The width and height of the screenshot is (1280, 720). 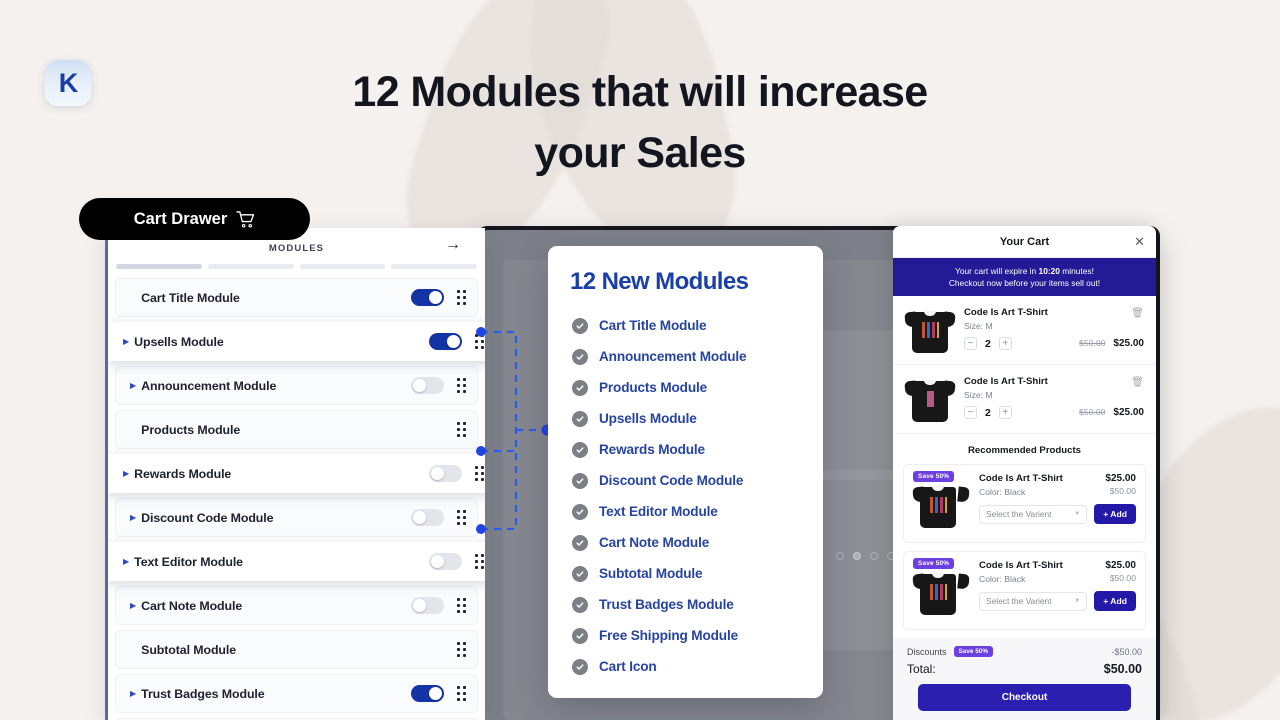 What do you see at coordinates (296, 341) in the screenshot?
I see `module-row: ▶ Upsells Module` at bounding box center [296, 341].